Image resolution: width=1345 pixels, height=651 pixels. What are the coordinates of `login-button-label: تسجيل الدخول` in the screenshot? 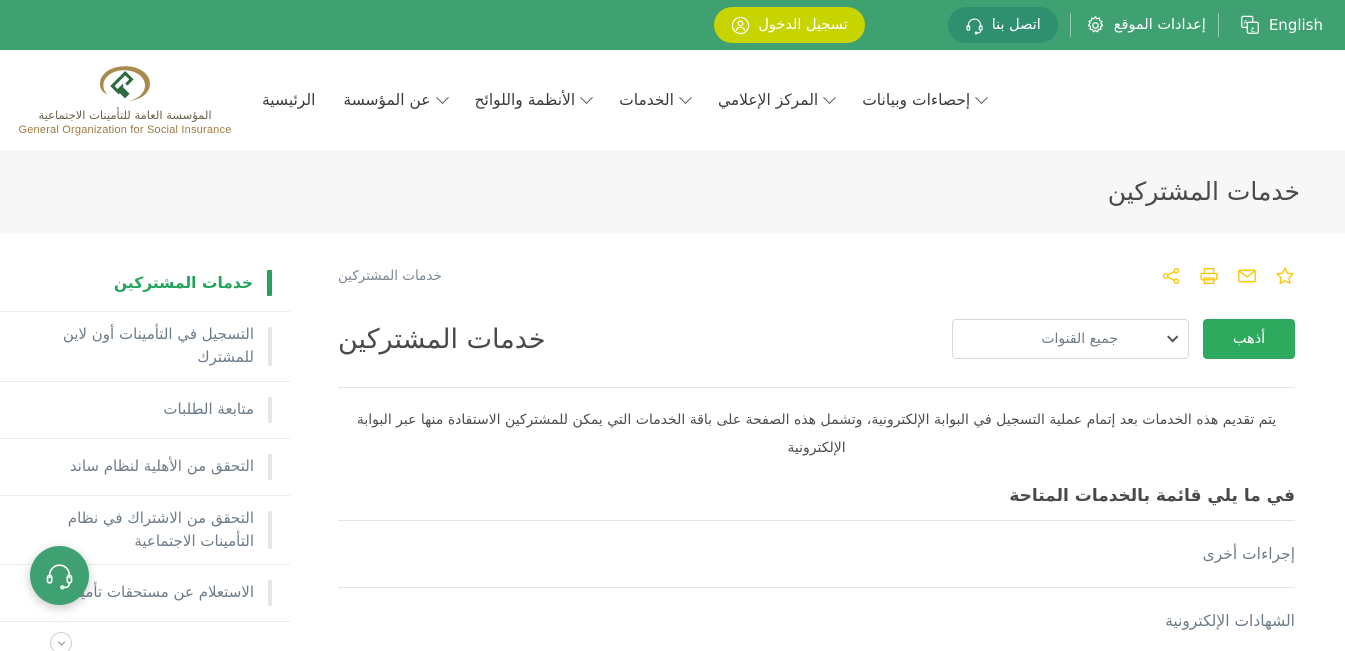 It's located at (803, 25).